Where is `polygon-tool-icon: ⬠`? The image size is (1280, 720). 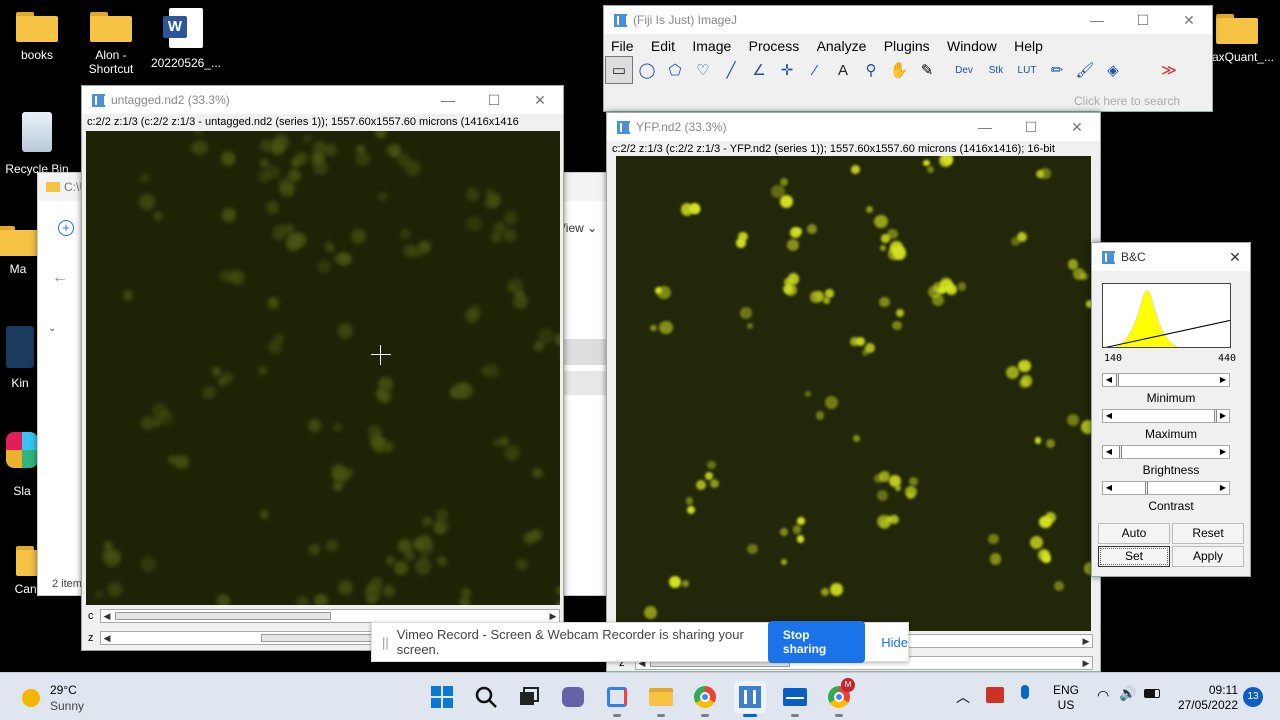 polygon-tool-icon: ⬠ is located at coordinates (675, 70).